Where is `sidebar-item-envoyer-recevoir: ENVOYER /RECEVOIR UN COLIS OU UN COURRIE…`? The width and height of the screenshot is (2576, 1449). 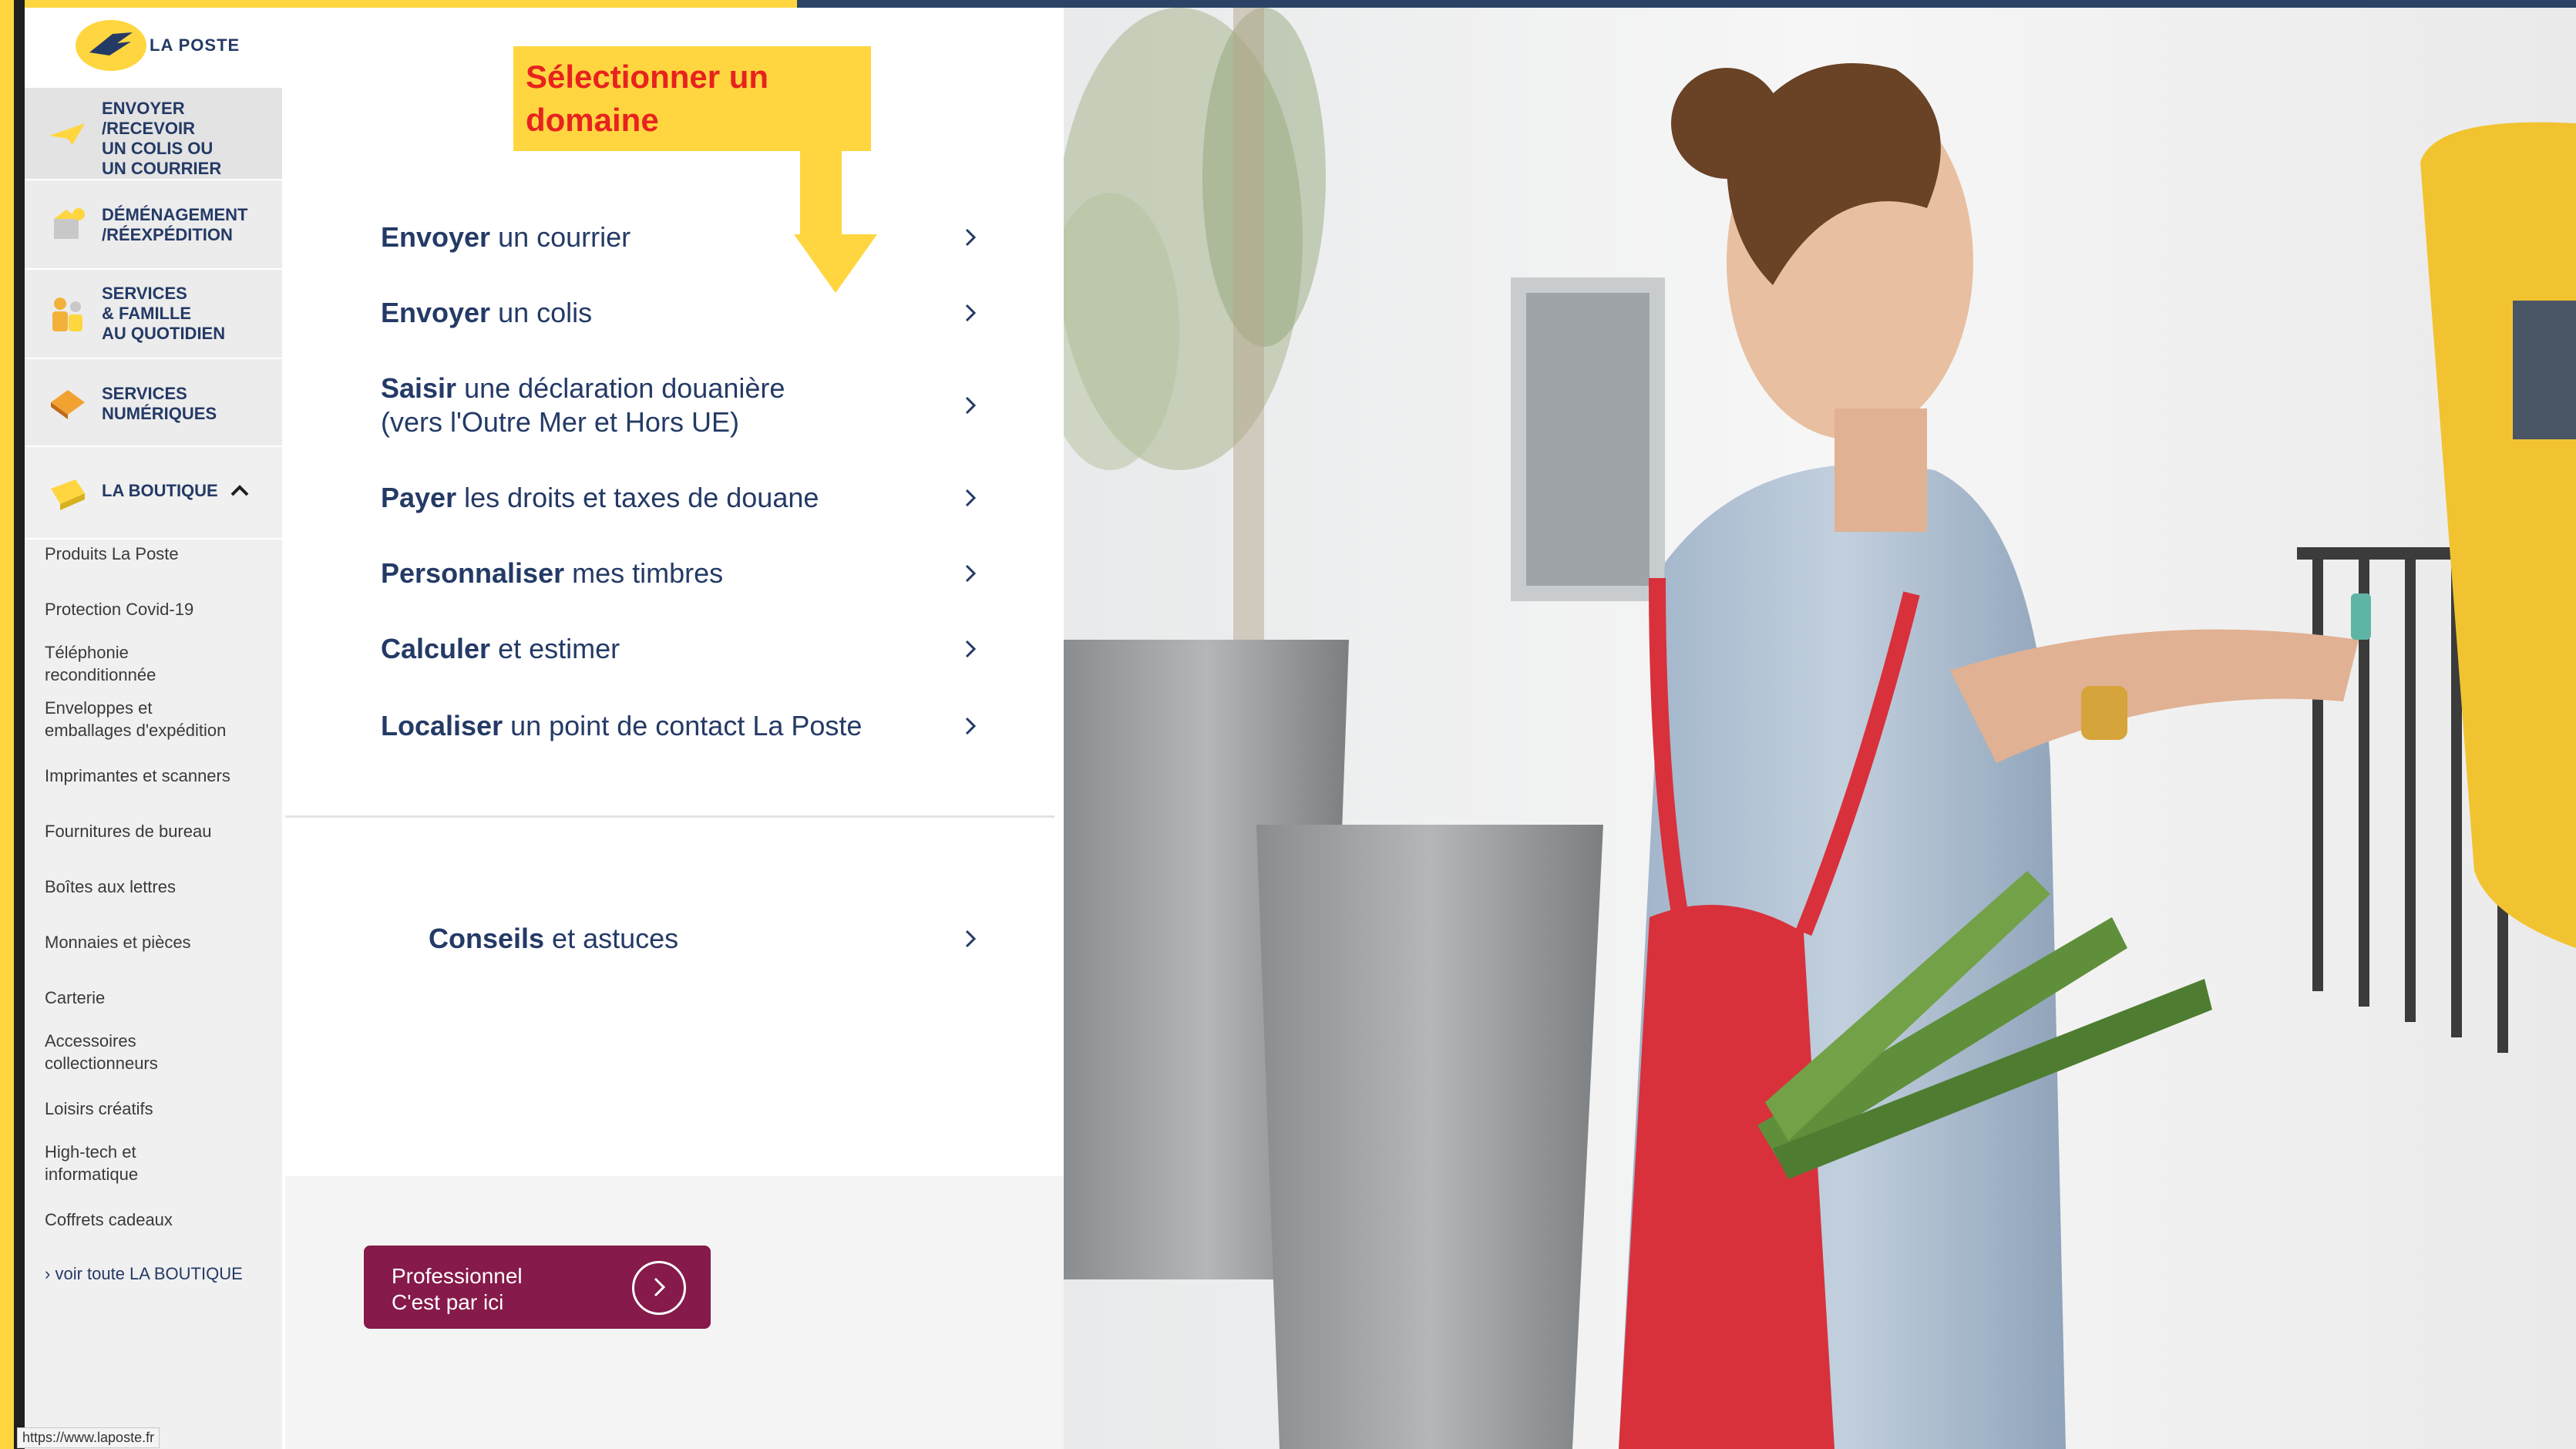
sidebar-item-envoyer-recevoir: ENVOYER /RECEVOIR UN COLIS OU UN COURRIE… is located at coordinates (153, 134).